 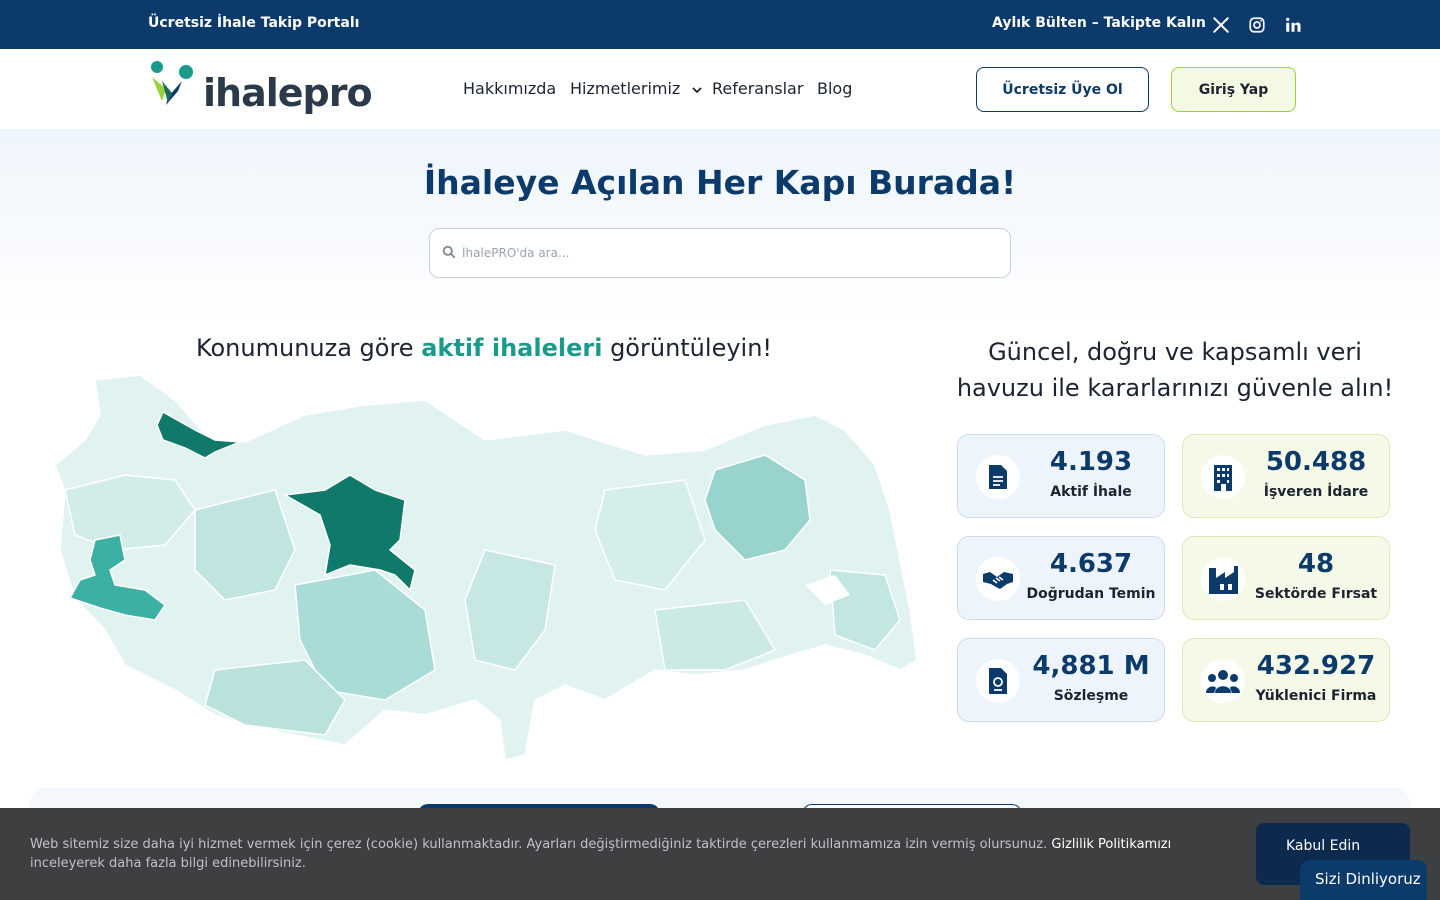 What do you see at coordinates (1223, 681) in the screenshot?
I see `users-icon` at bounding box center [1223, 681].